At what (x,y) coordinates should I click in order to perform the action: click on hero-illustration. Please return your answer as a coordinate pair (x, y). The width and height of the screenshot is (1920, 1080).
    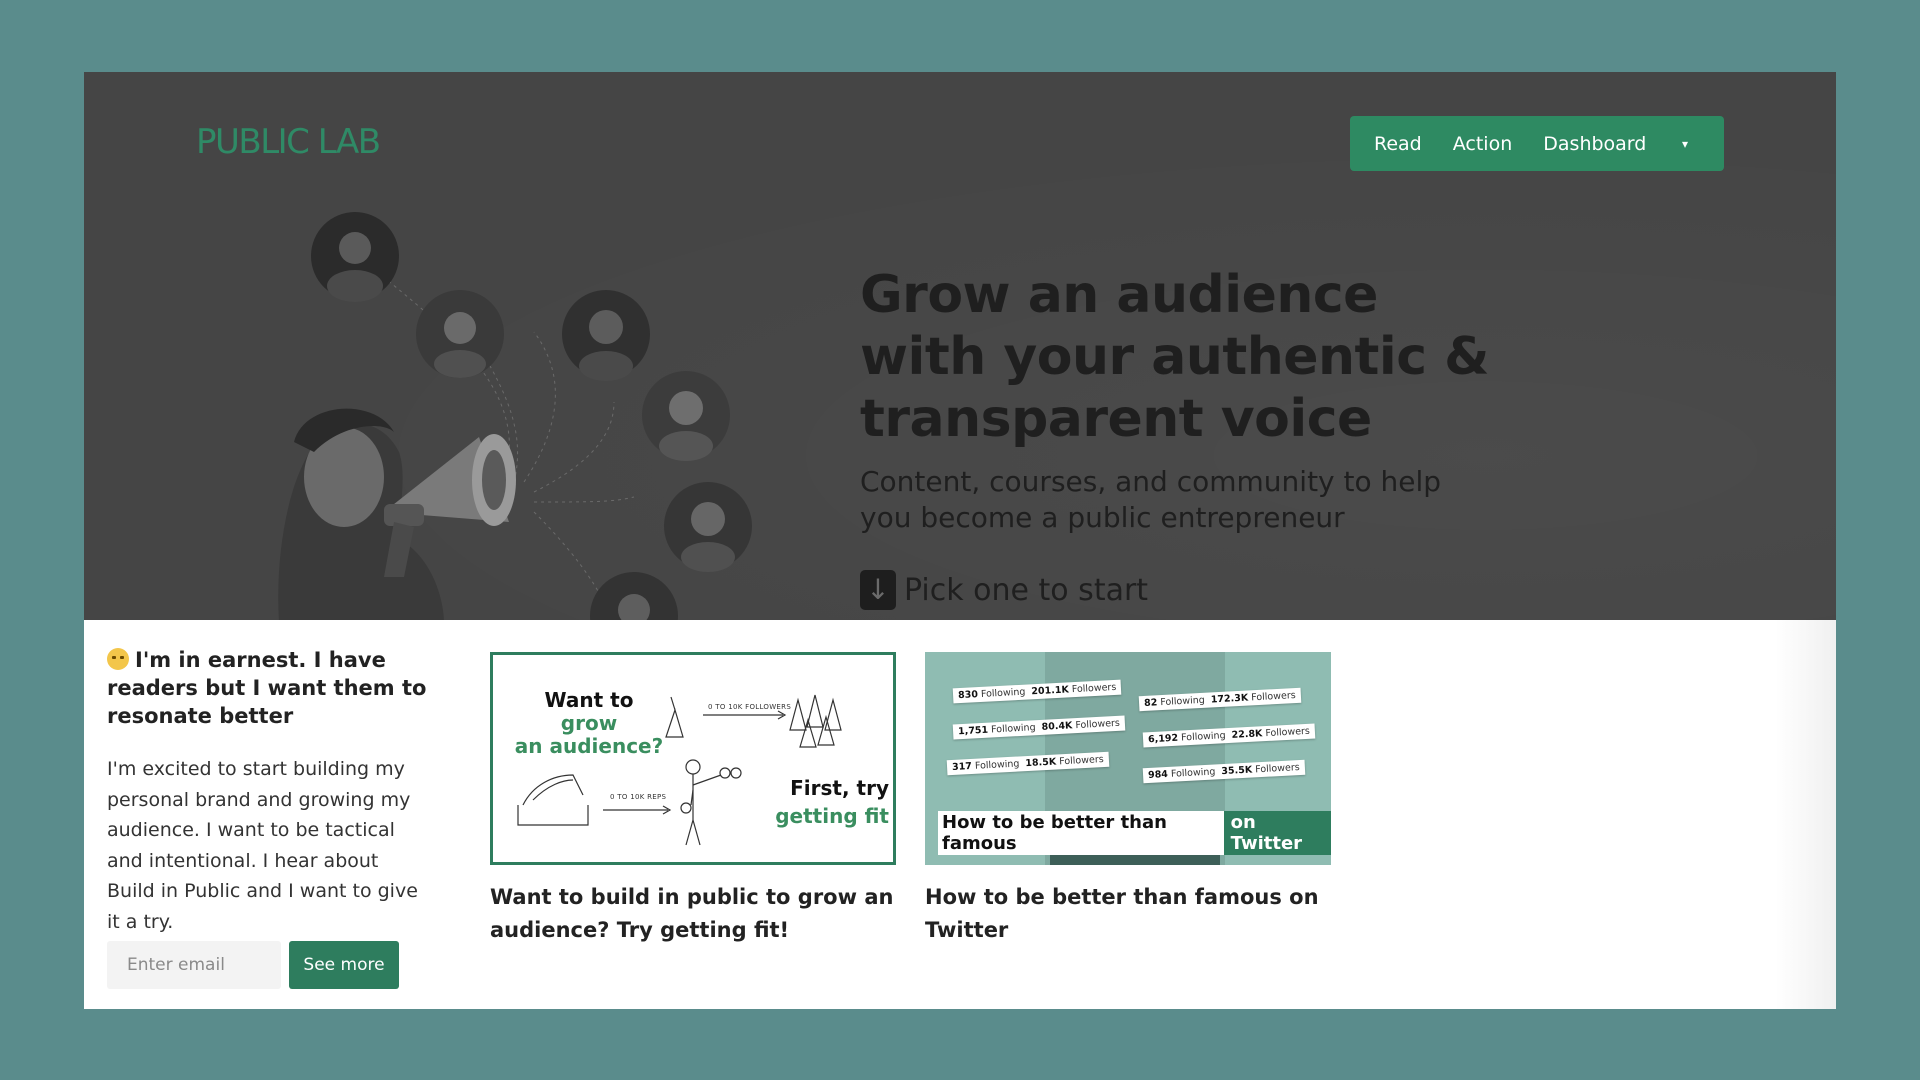
    Looking at the image, I should click on (515, 416).